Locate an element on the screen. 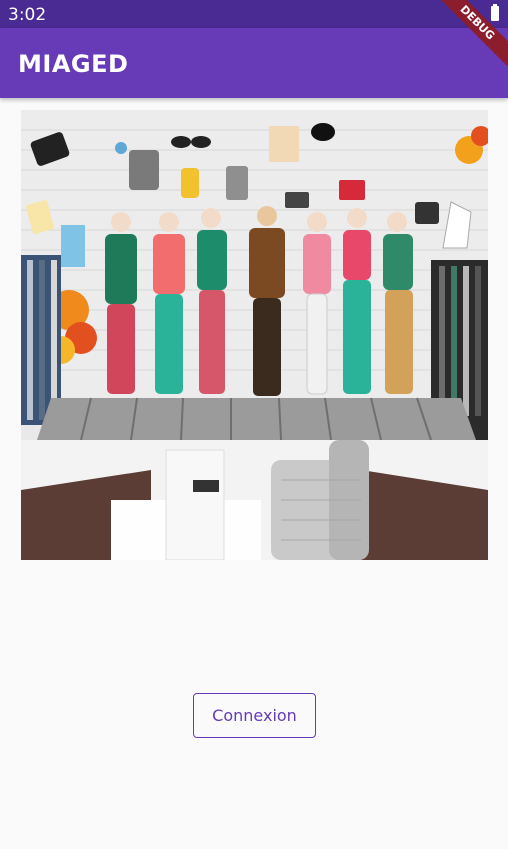 This screenshot has width=508, height=849. login-button: Connexion is located at coordinates (254, 715).